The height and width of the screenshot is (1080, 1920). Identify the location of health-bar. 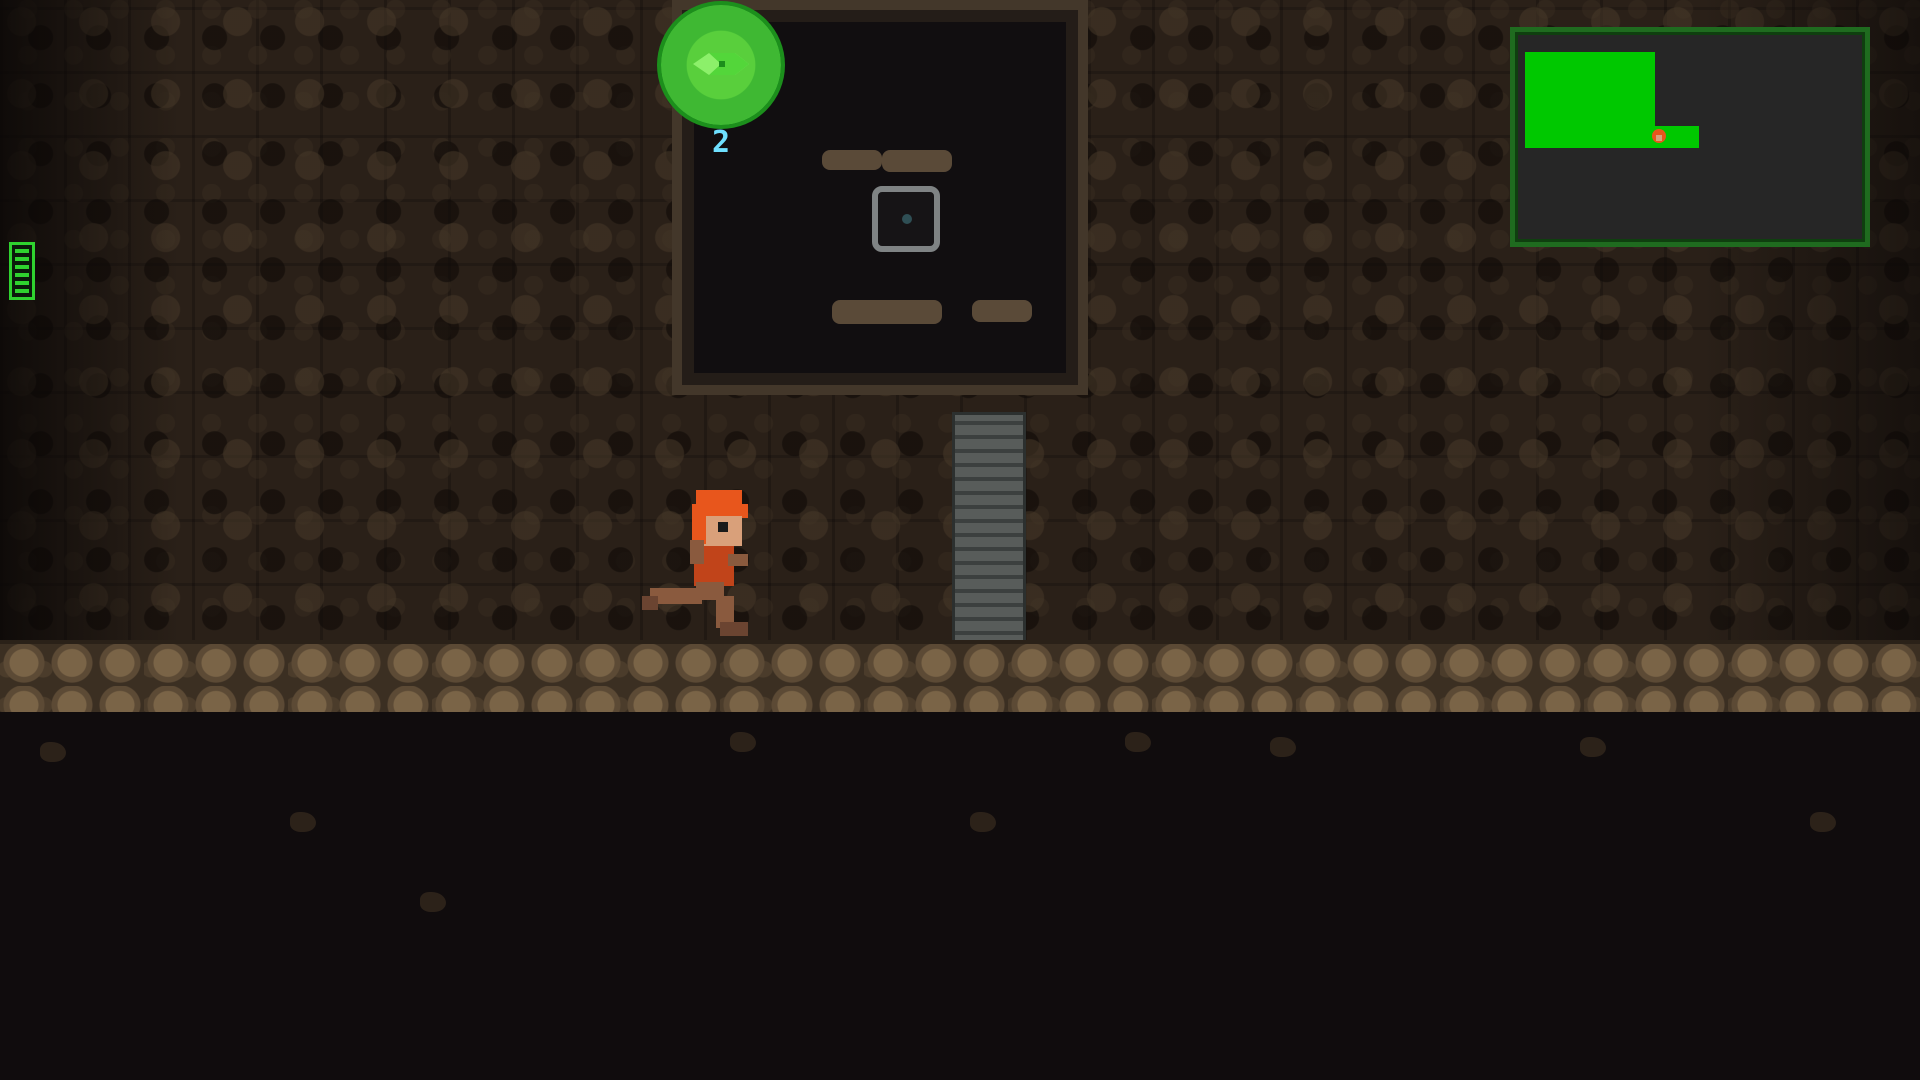
(22, 271).